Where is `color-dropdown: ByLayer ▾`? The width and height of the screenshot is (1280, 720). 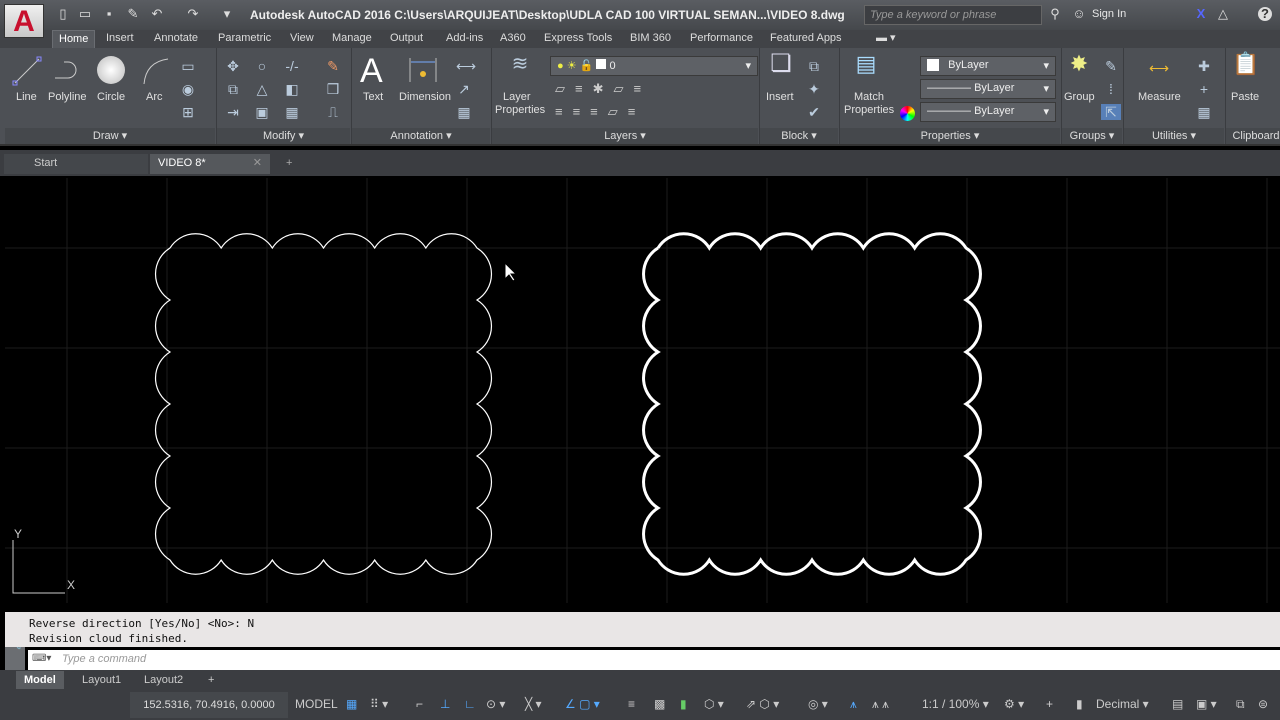
color-dropdown: ByLayer ▾ is located at coordinates (988, 66).